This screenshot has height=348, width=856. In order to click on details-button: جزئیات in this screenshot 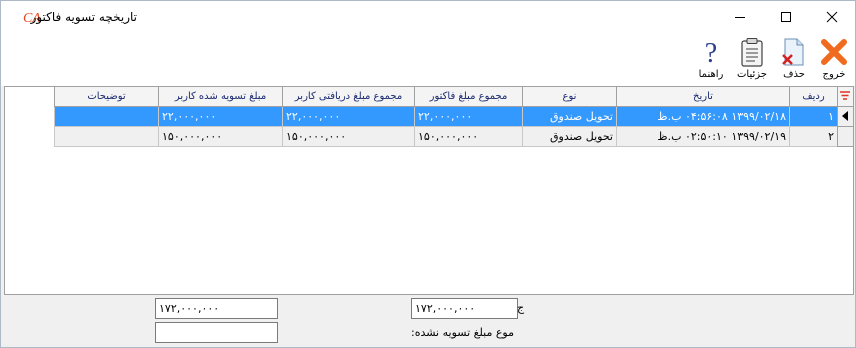, I will do `click(752, 60)`.